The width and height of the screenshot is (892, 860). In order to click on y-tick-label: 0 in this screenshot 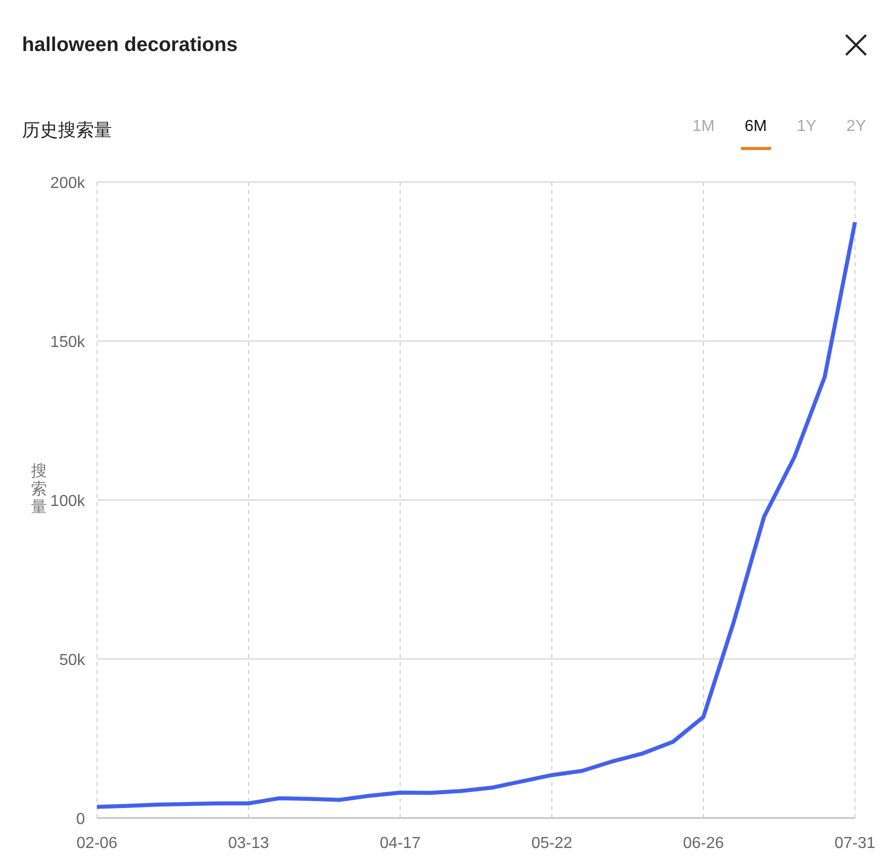, I will do `click(80, 819)`.